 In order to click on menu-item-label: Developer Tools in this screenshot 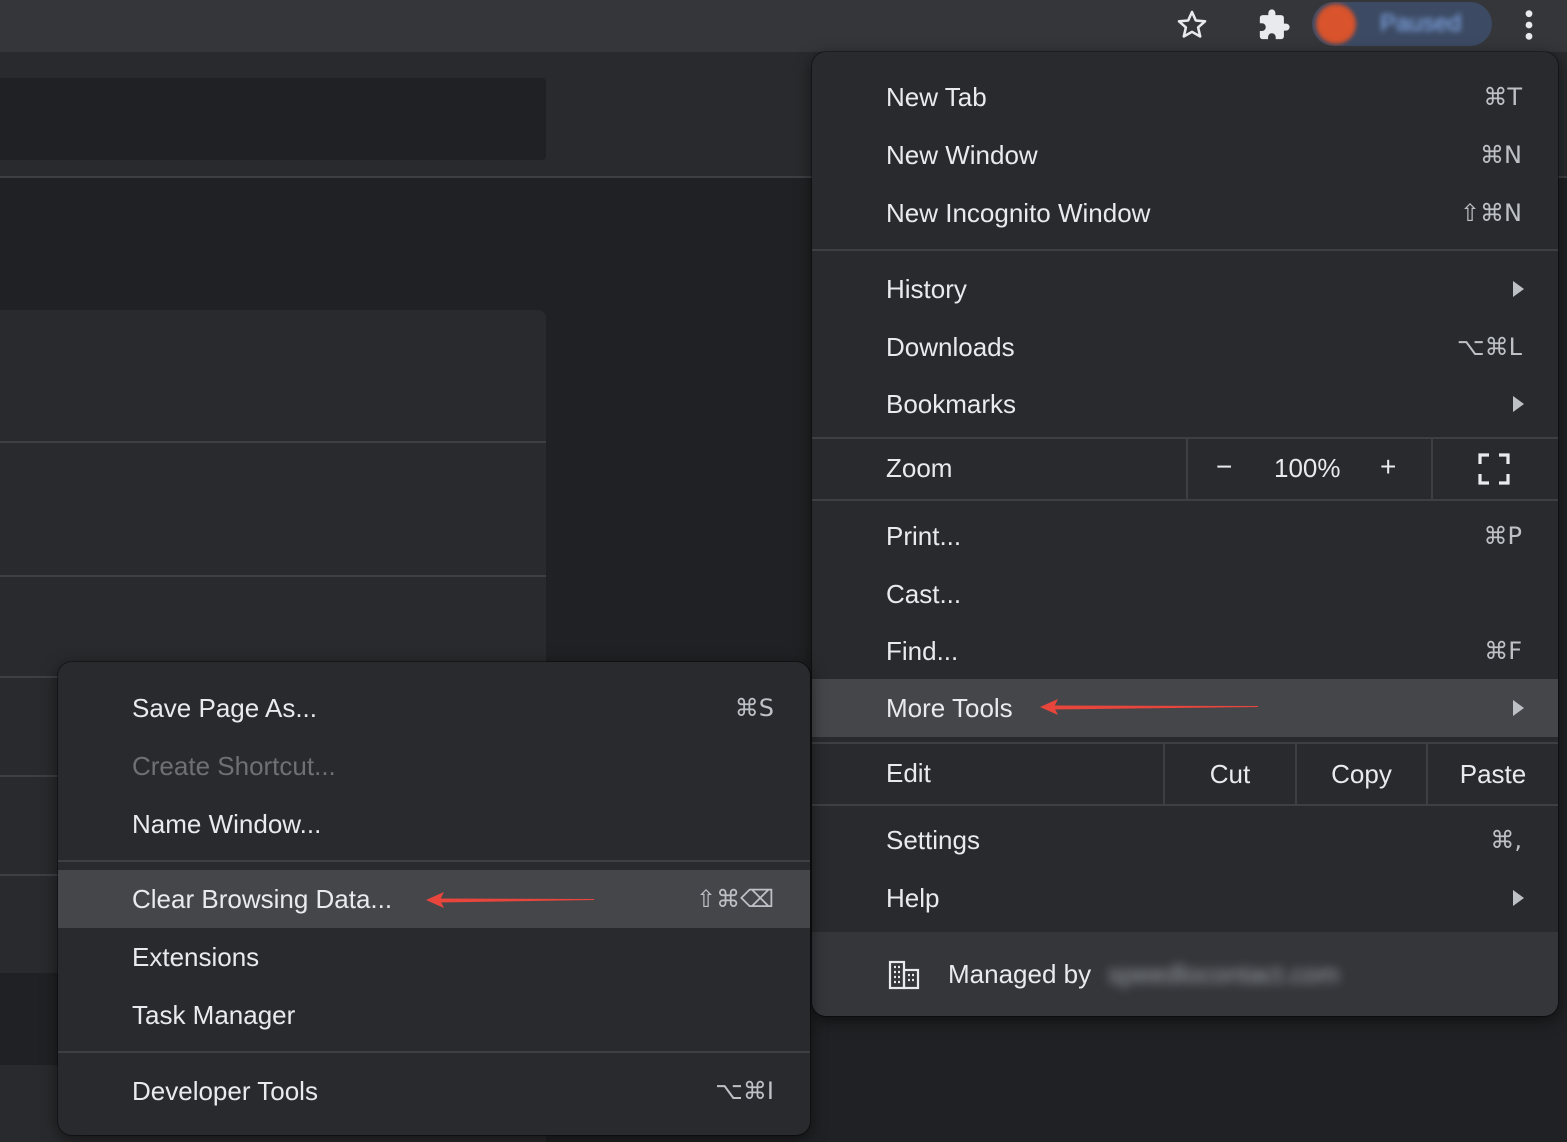, I will do `click(225, 1090)`.